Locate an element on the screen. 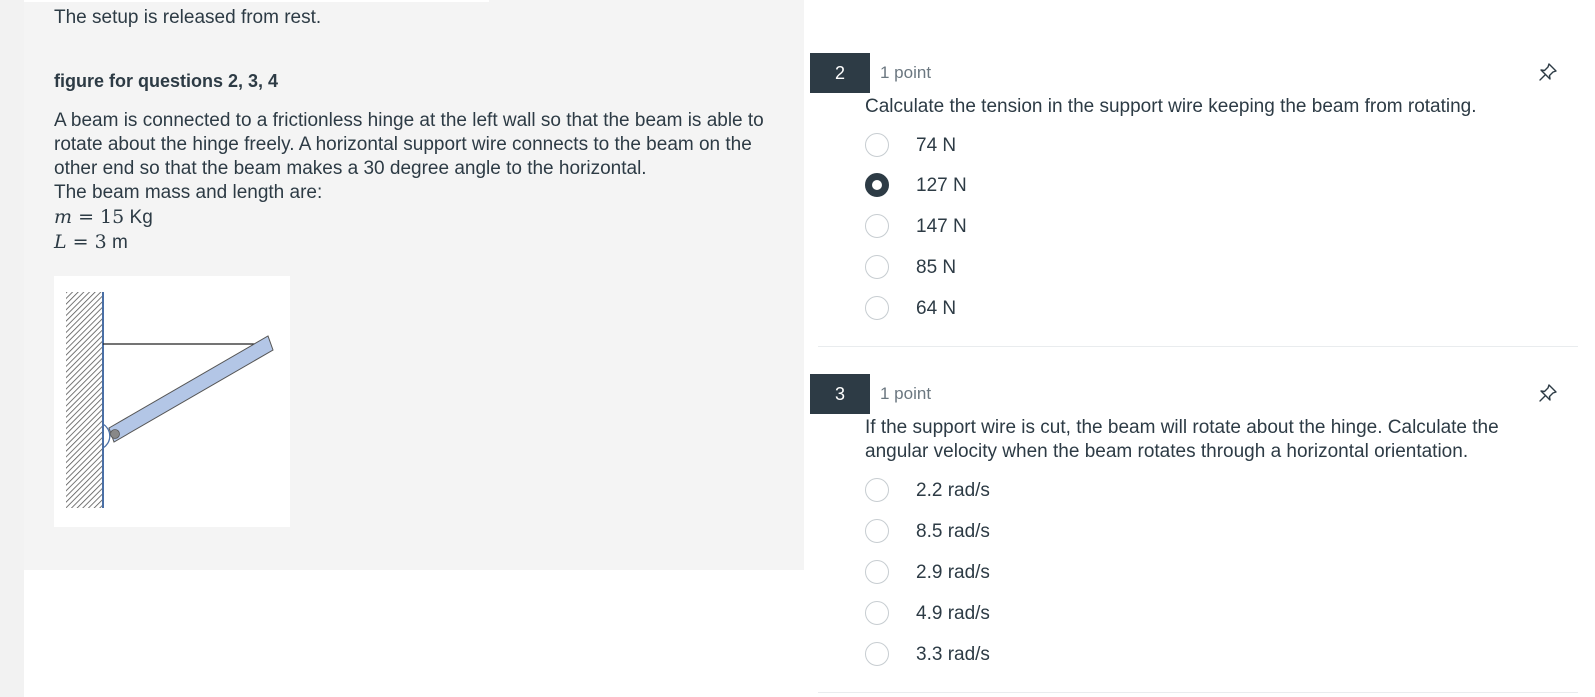  radio-button-selected is located at coordinates (877, 185).